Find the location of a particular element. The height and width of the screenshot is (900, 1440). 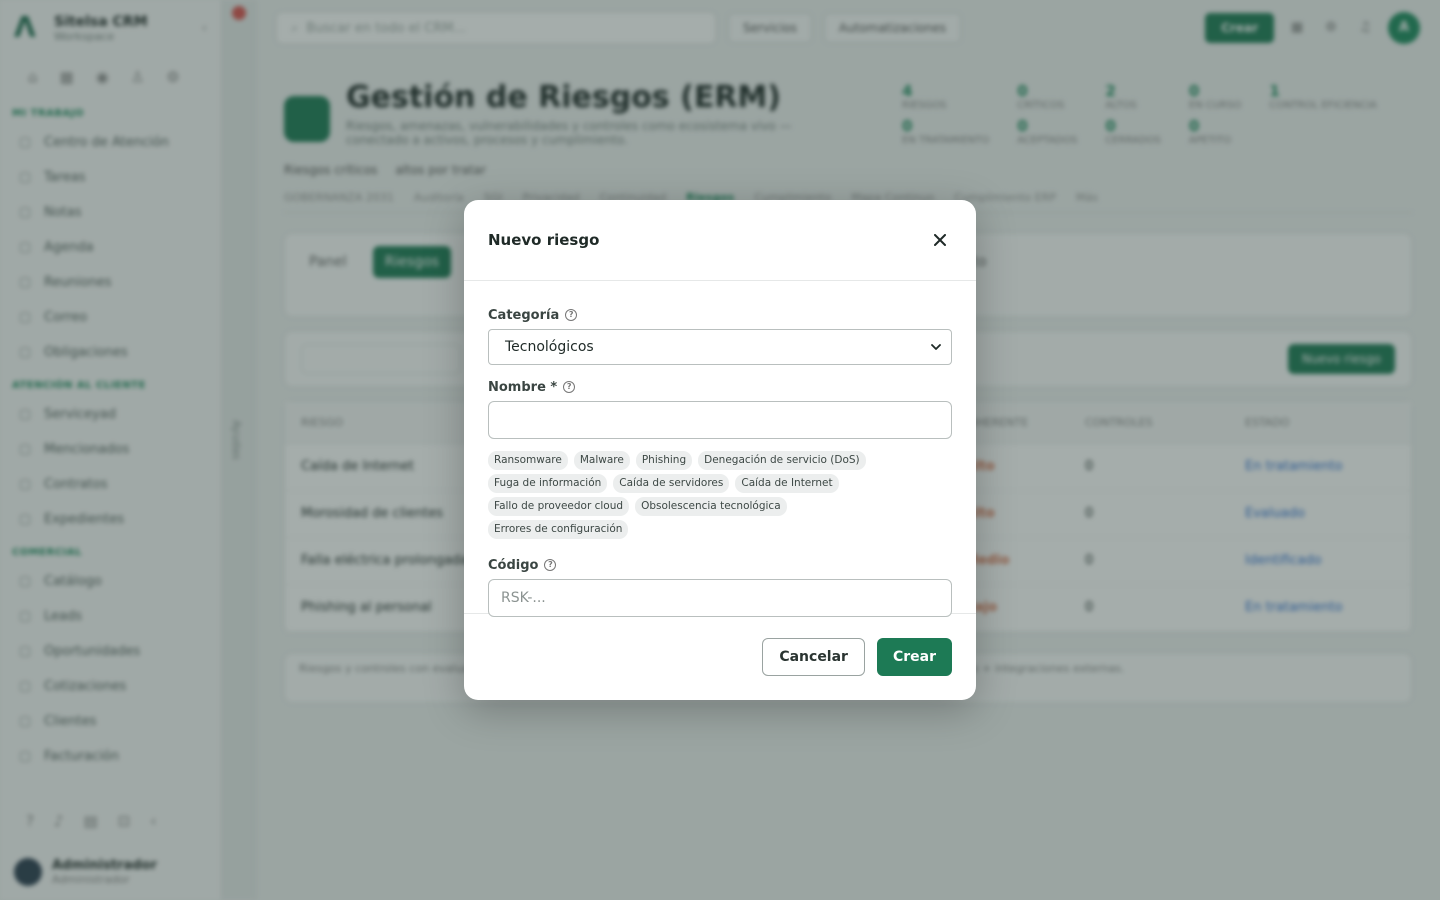

category-select: Tecnológicos is located at coordinates (720, 347).